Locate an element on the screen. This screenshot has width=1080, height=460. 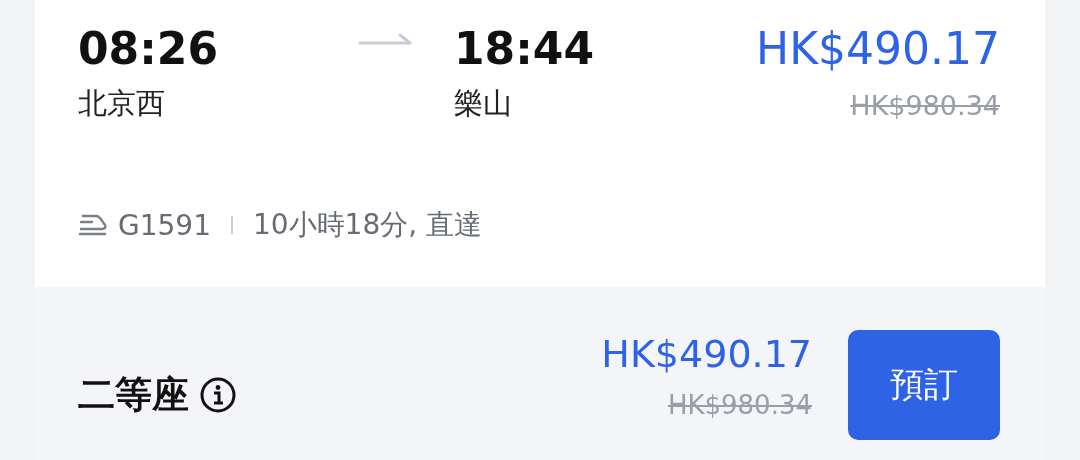
arrival-time: 18:44 is located at coordinates (525, 49).